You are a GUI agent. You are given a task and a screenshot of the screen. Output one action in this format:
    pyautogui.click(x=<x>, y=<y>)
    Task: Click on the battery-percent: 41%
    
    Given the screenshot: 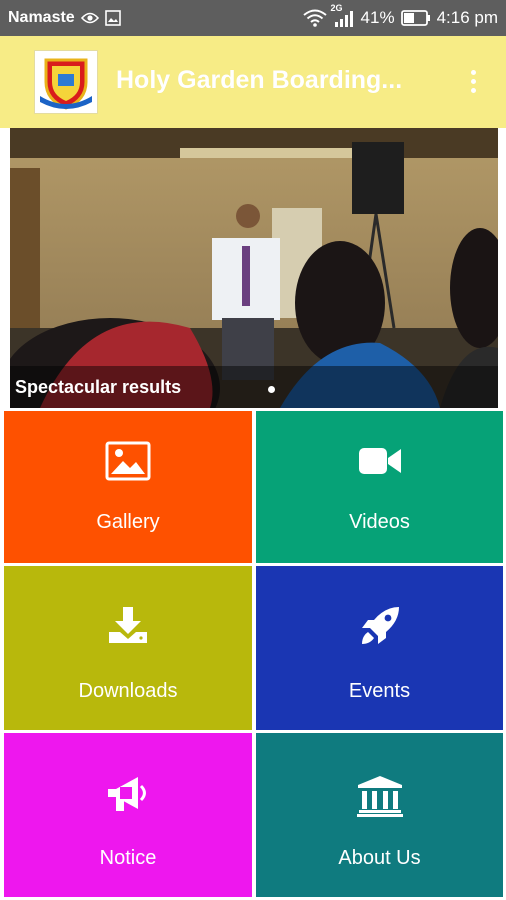 What is the action you would take?
    pyautogui.click(x=377, y=17)
    